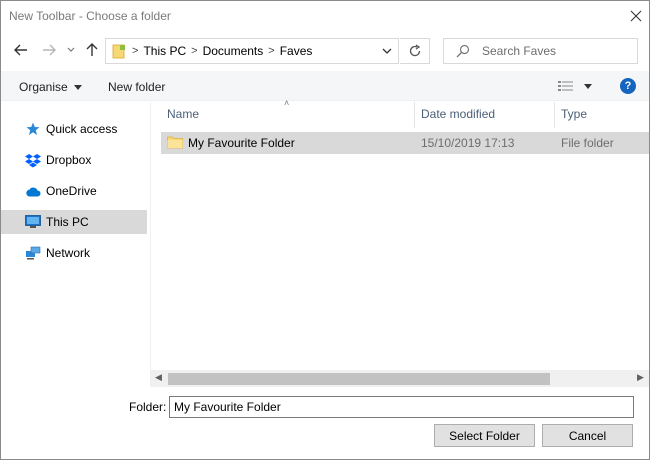 Image resolution: width=650 pixels, height=460 pixels. What do you see at coordinates (359, 379) in the screenshot?
I see `scrollbar-thumb` at bounding box center [359, 379].